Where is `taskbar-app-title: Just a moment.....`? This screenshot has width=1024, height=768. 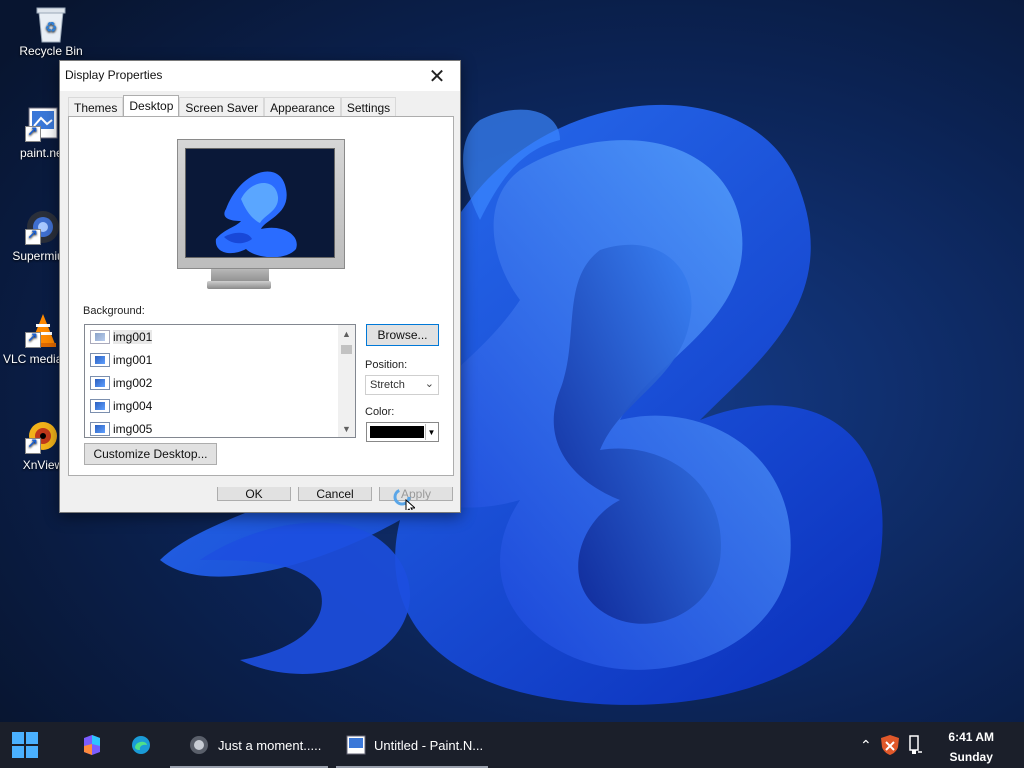
taskbar-app-title: Just a moment..... is located at coordinates (270, 745).